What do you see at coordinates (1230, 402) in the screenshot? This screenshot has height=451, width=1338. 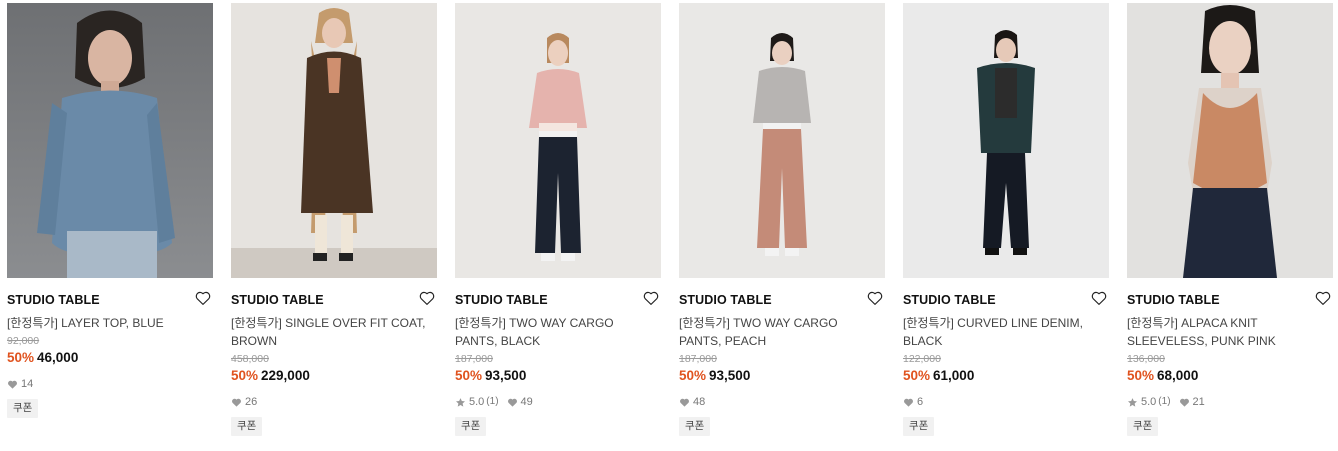 I see `product-meta: 5.0 (1) 21` at bounding box center [1230, 402].